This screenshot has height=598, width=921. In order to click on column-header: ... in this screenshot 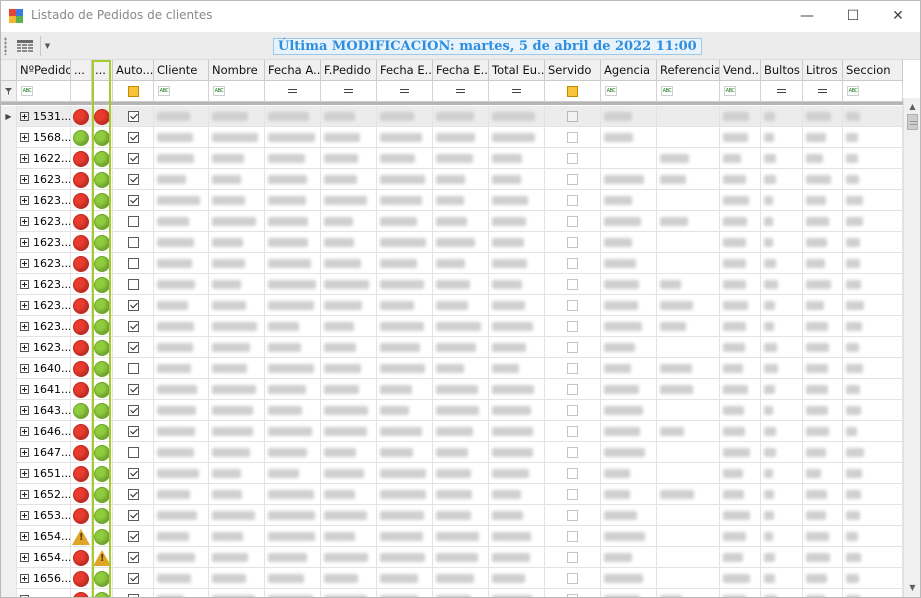, I will do `click(102, 70)`.